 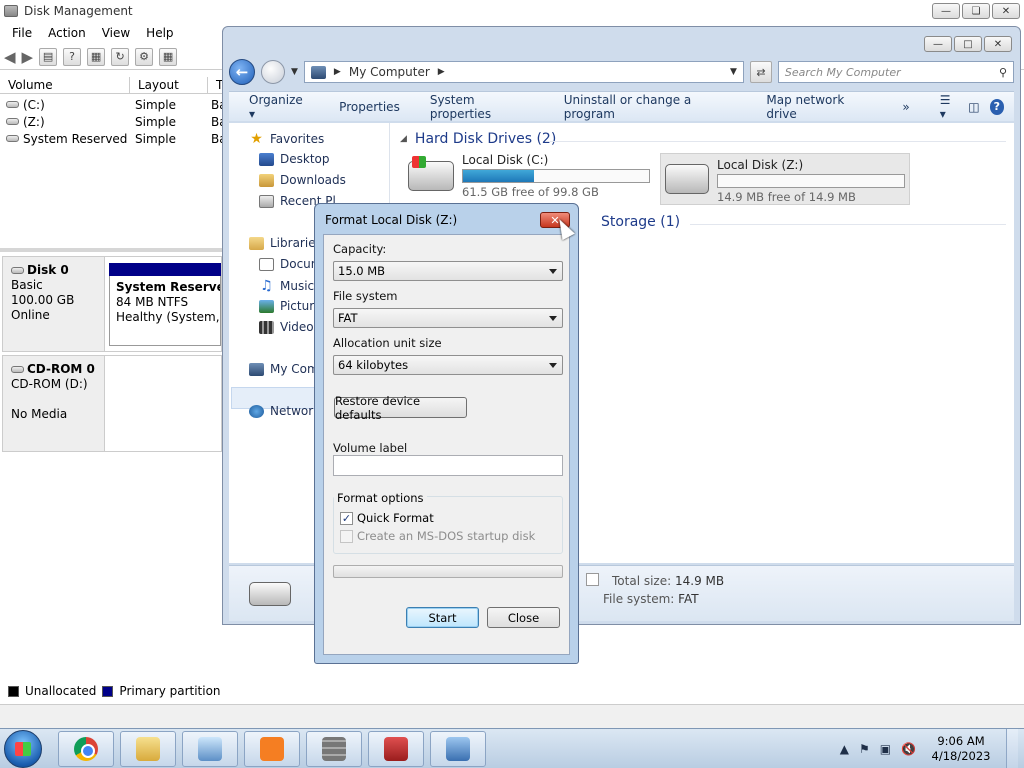 I want to click on taskbar-control-panel, so click(x=210, y=749).